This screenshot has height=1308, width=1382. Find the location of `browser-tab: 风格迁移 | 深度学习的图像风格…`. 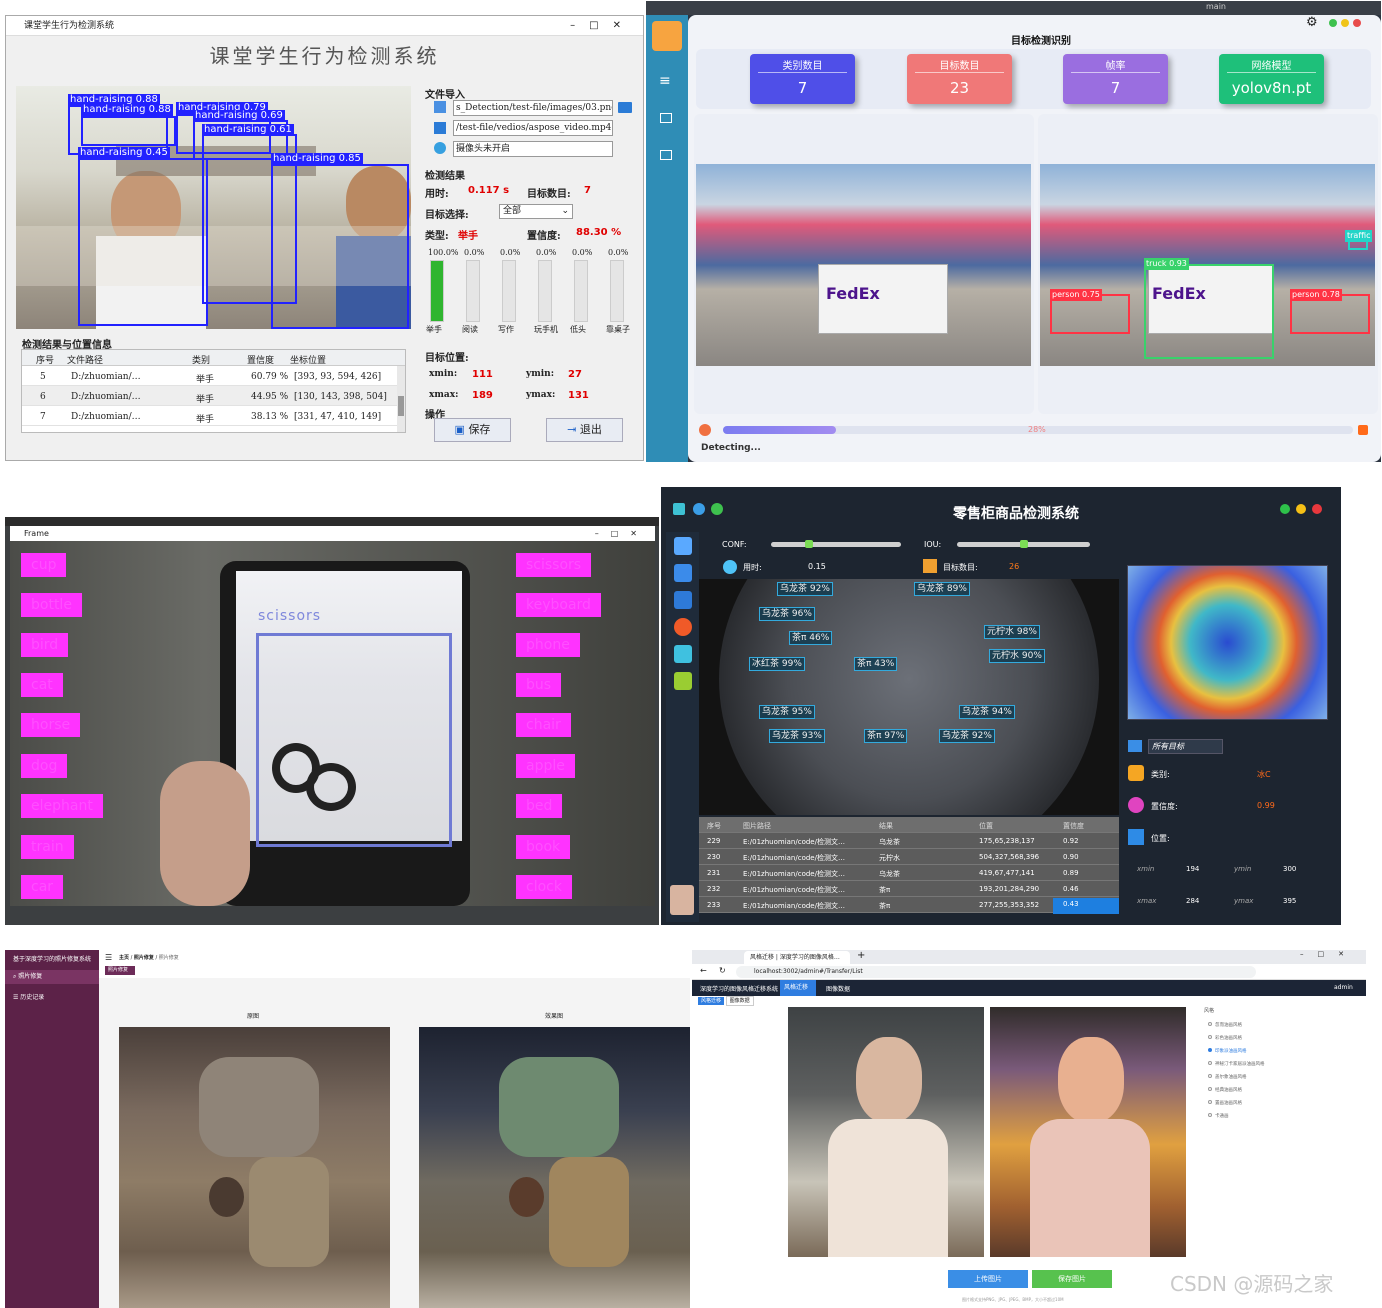

browser-tab: 风格迁移 | 深度学习的图像风格… is located at coordinates (797, 957).